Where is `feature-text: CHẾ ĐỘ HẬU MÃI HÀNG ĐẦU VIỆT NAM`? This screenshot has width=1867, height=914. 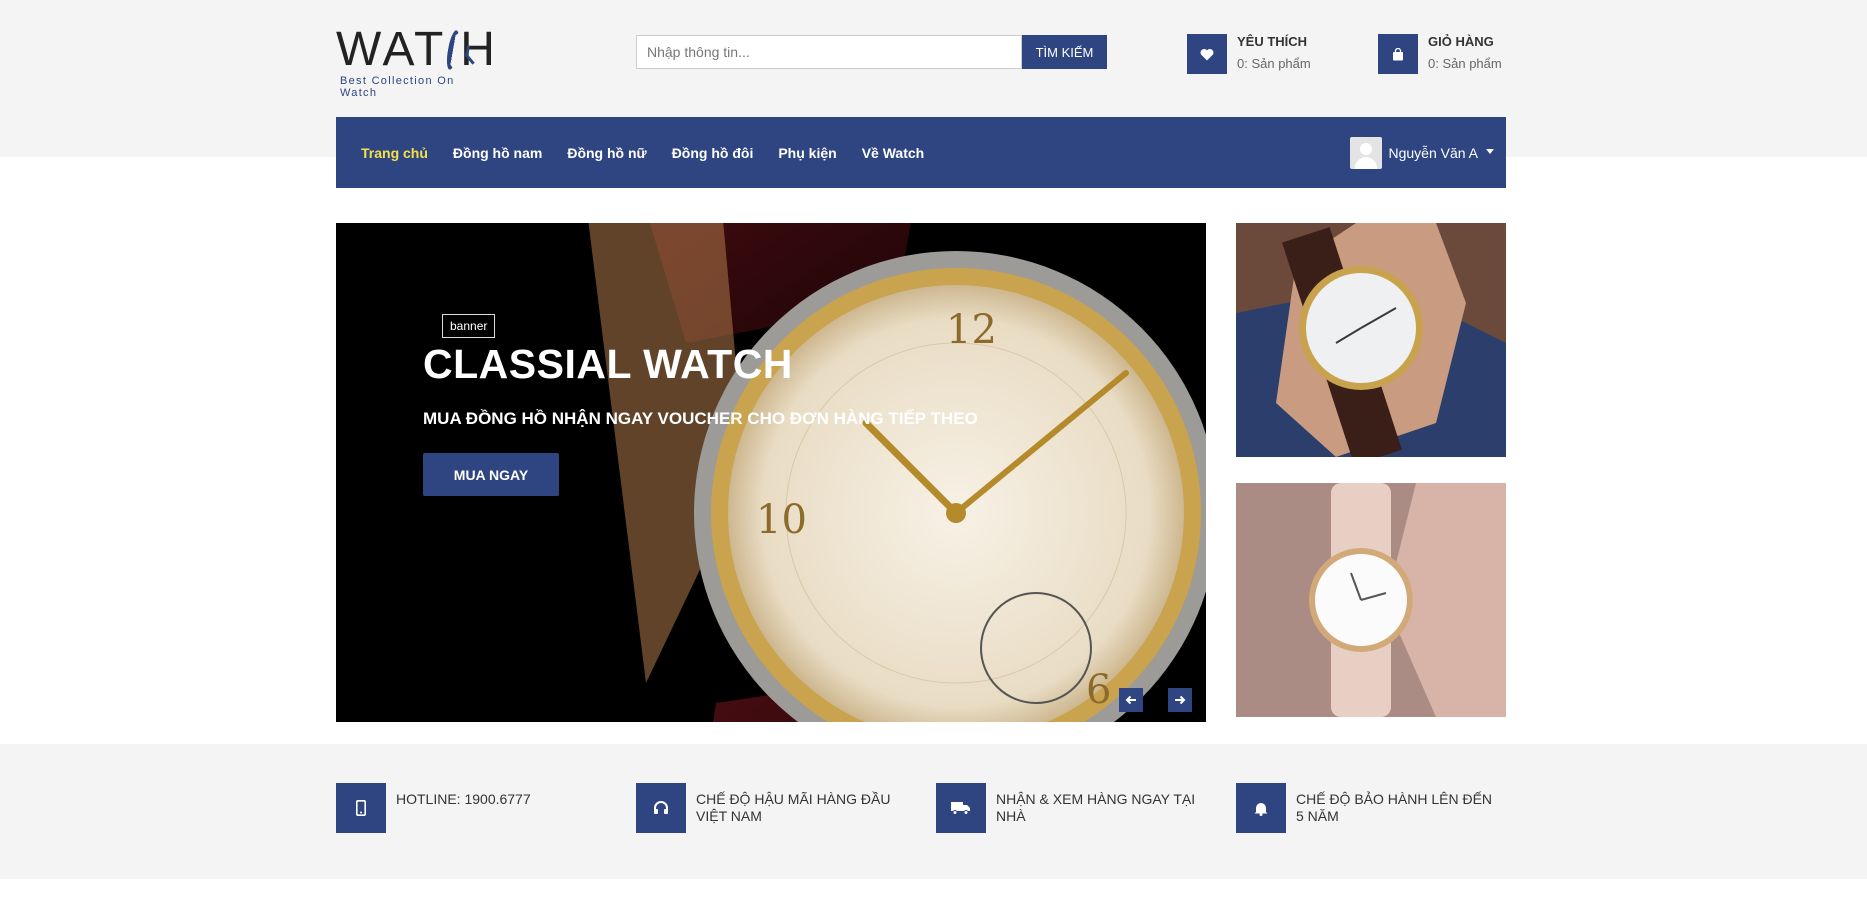 feature-text: CHẾ ĐỘ HẬU MÃI HÀNG ĐẦU VIỆT NAM is located at coordinates (793, 807).